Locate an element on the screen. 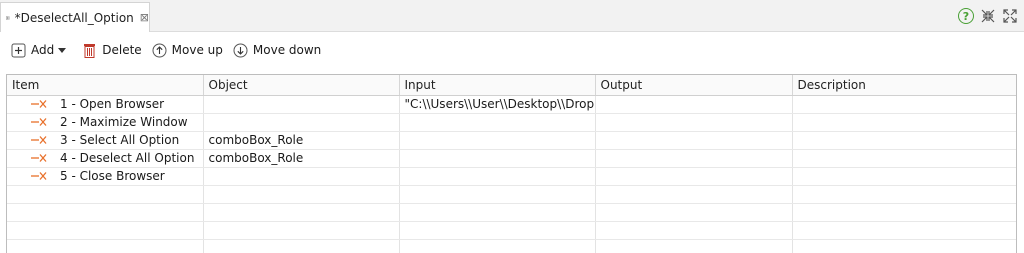  delete-label: Delete is located at coordinates (122, 50).